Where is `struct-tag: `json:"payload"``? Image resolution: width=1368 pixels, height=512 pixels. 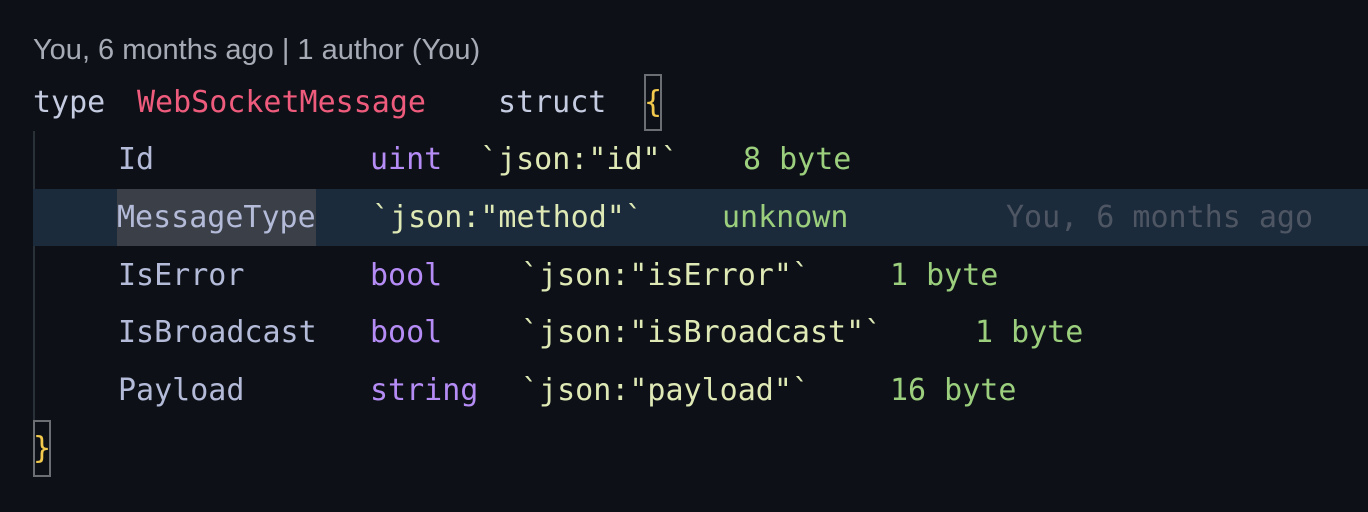
struct-tag: `json:"payload"` is located at coordinates (665, 390).